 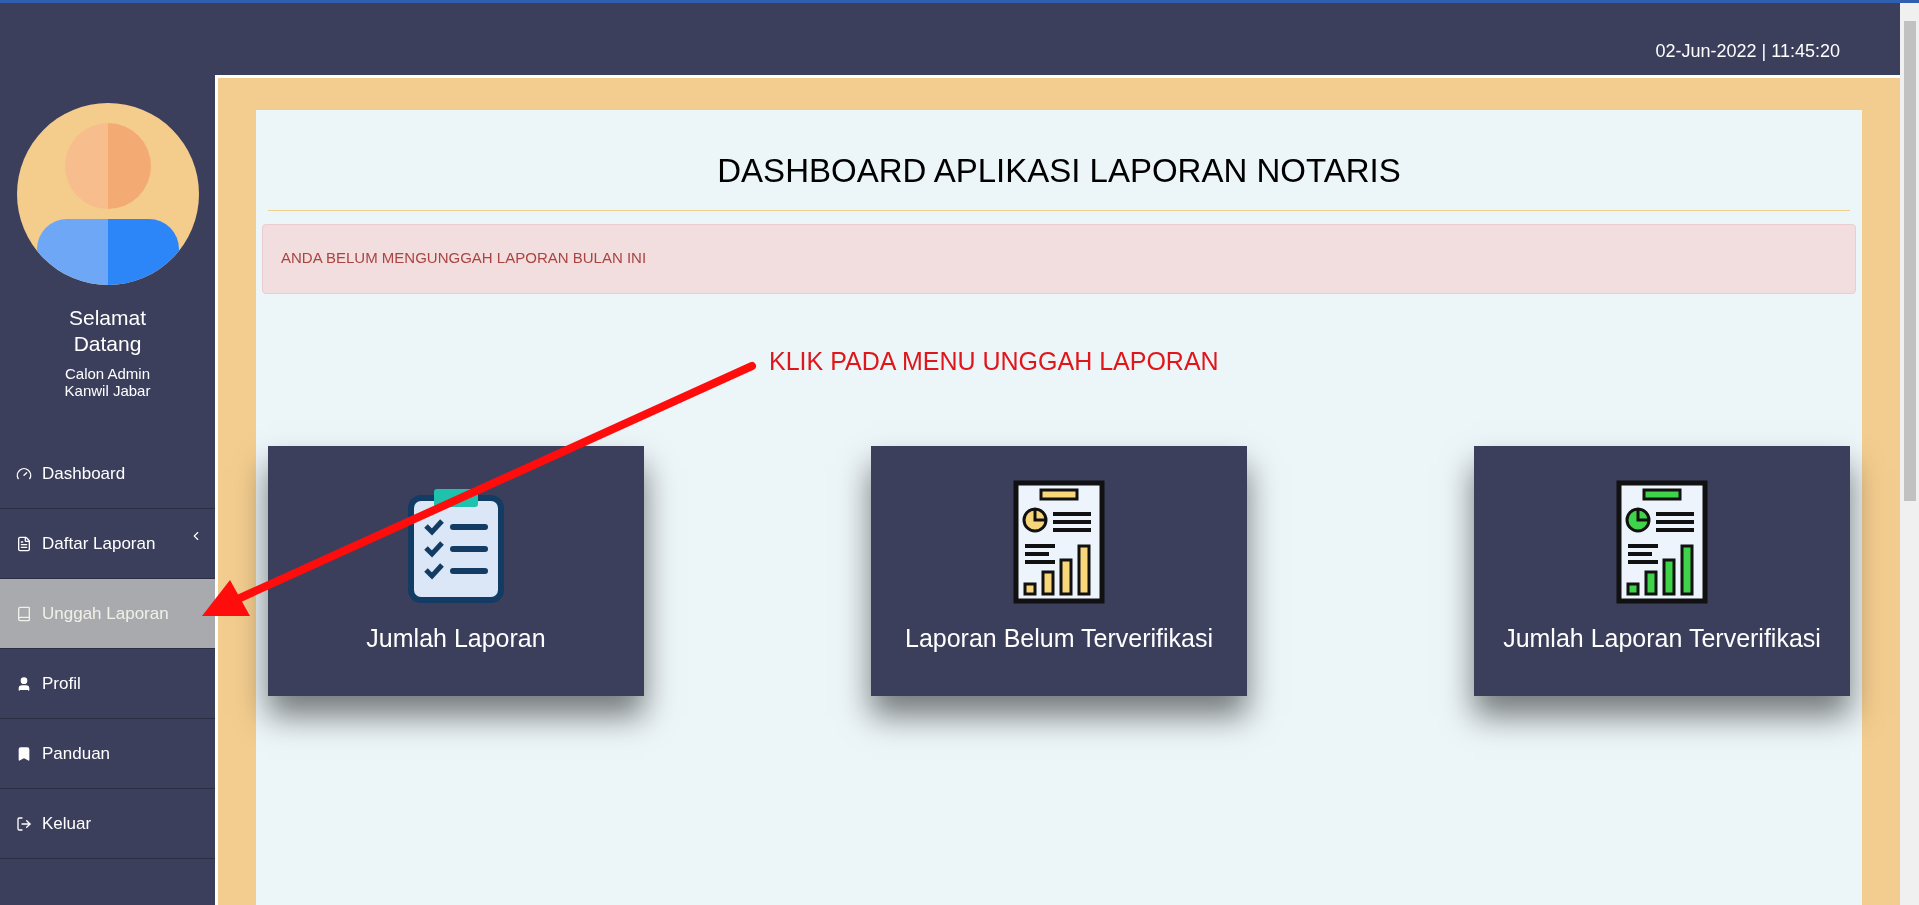 I want to click on bookmark-icon, so click(x=24, y=753).